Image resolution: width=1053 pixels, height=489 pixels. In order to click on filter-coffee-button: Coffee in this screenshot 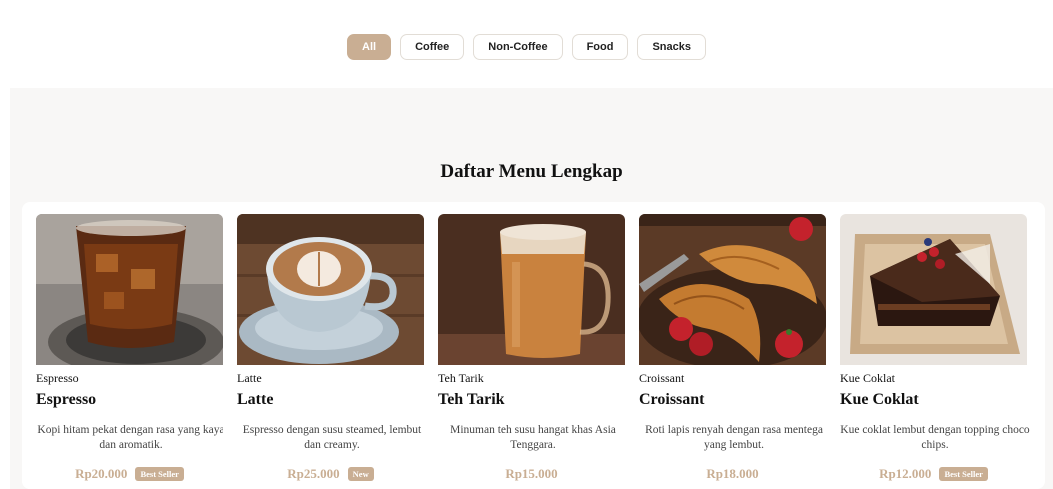, I will do `click(432, 47)`.